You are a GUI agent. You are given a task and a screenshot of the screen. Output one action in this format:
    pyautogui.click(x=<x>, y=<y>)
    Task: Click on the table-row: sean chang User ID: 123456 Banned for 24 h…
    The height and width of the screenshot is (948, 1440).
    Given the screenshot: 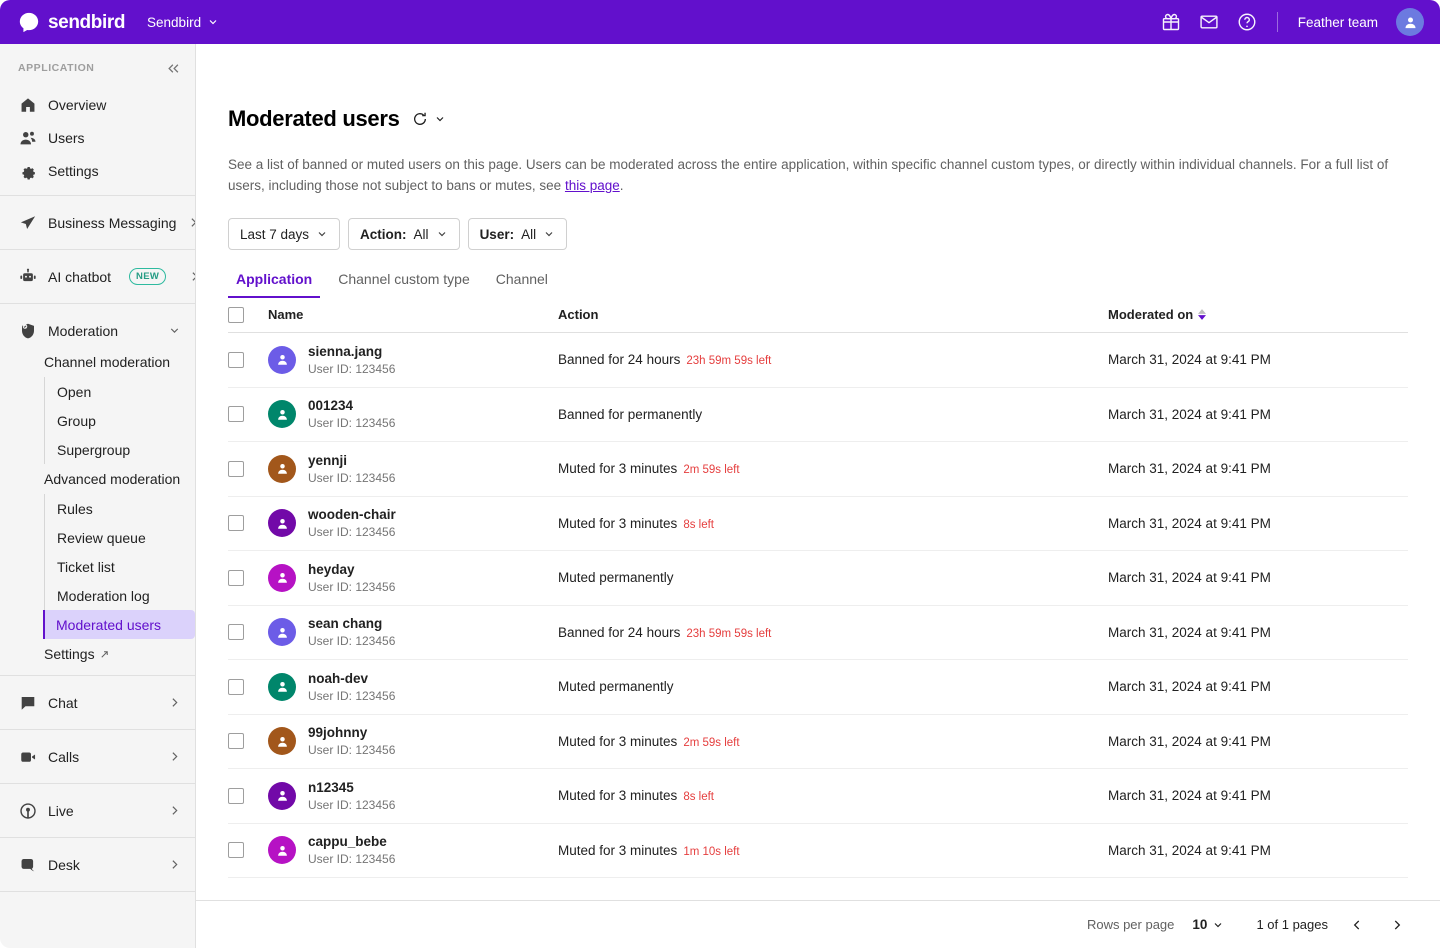 What is the action you would take?
    pyautogui.click(x=818, y=633)
    